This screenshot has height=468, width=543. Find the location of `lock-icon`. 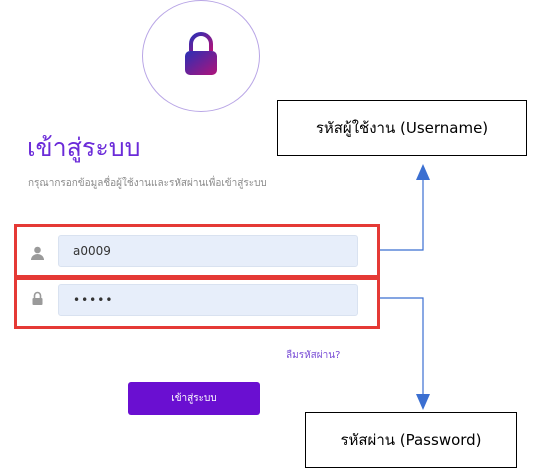

lock-icon is located at coordinates (201, 56).